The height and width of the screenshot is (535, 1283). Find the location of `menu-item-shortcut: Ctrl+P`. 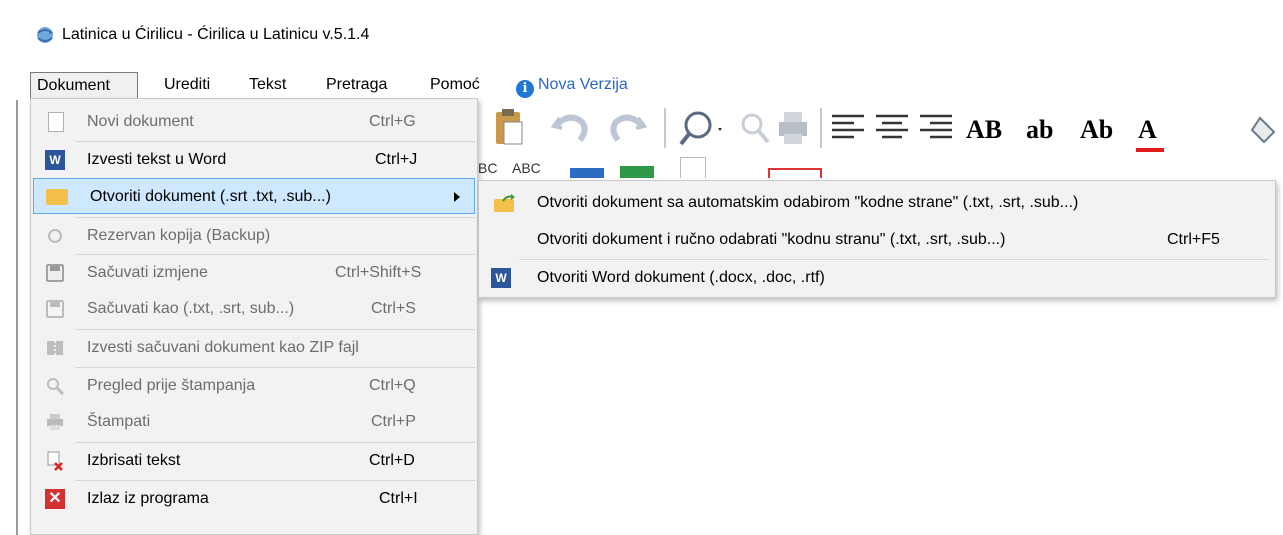

menu-item-shortcut: Ctrl+P is located at coordinates (393, 421).